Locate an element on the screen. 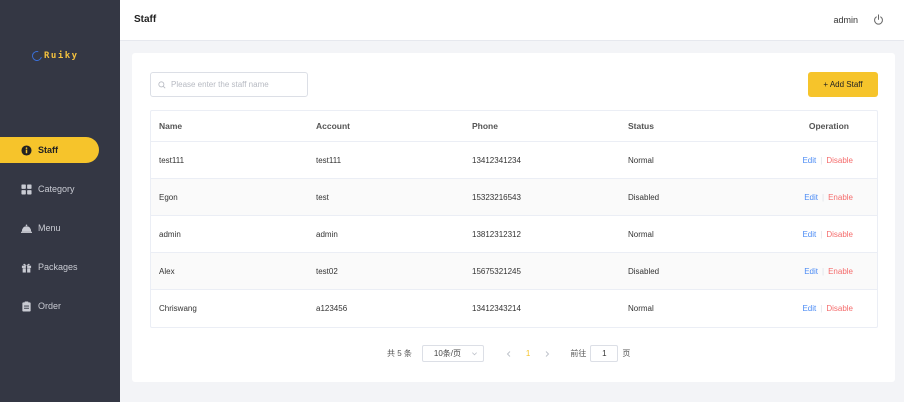 Image resolution: width=904 pixels, height=402 pixels. cell-name: Chriswang is located at coordinates (178, 308).